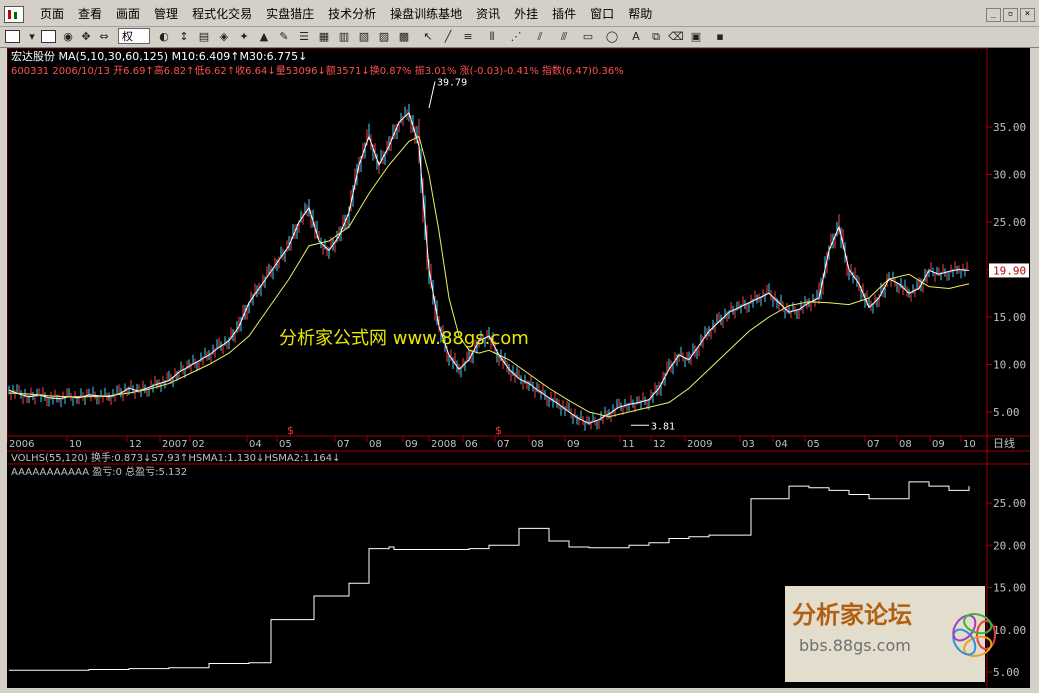  Describe the element at coordinates (428, 36) in the screenshot. I see `cursor-icon: ↖` at that location.